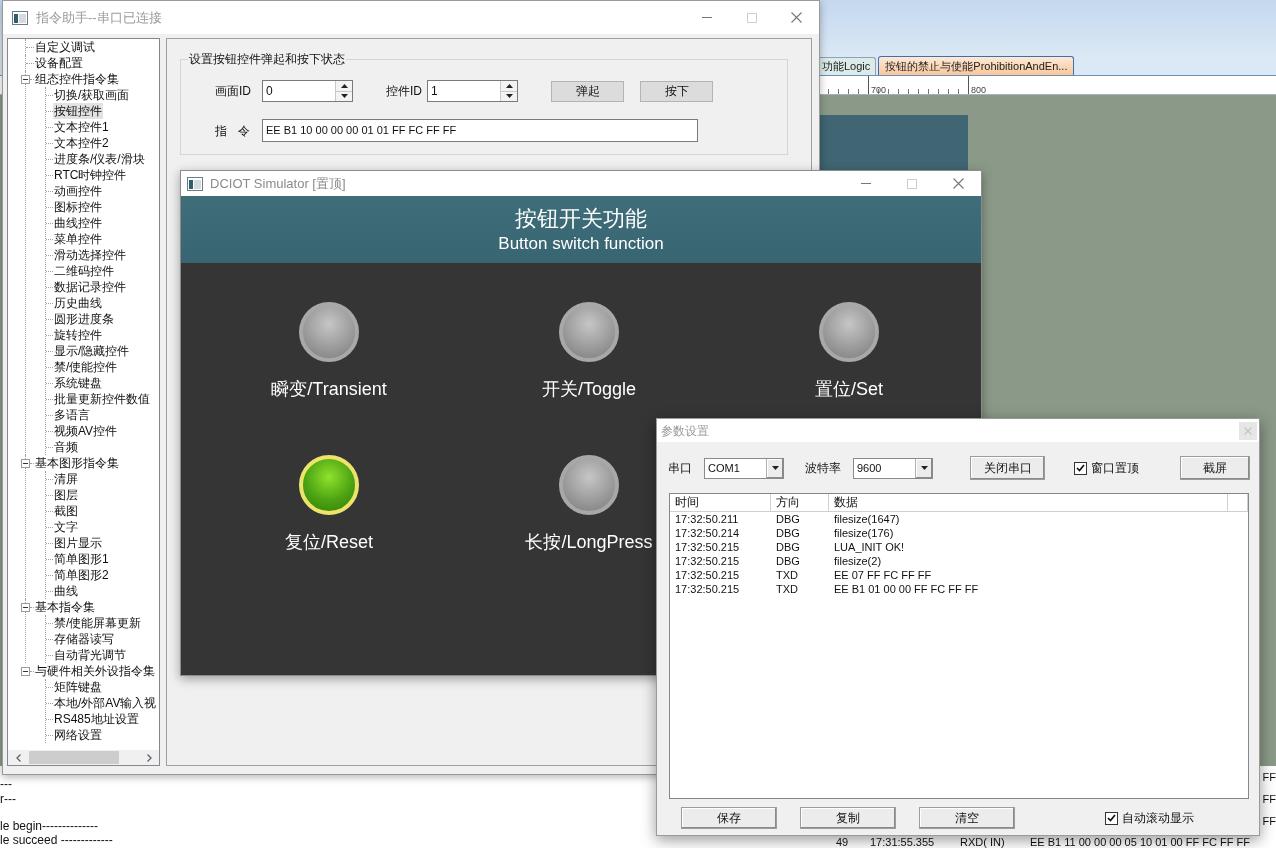  I want to click on tree-item: 历史曲线, so click(78, 303).